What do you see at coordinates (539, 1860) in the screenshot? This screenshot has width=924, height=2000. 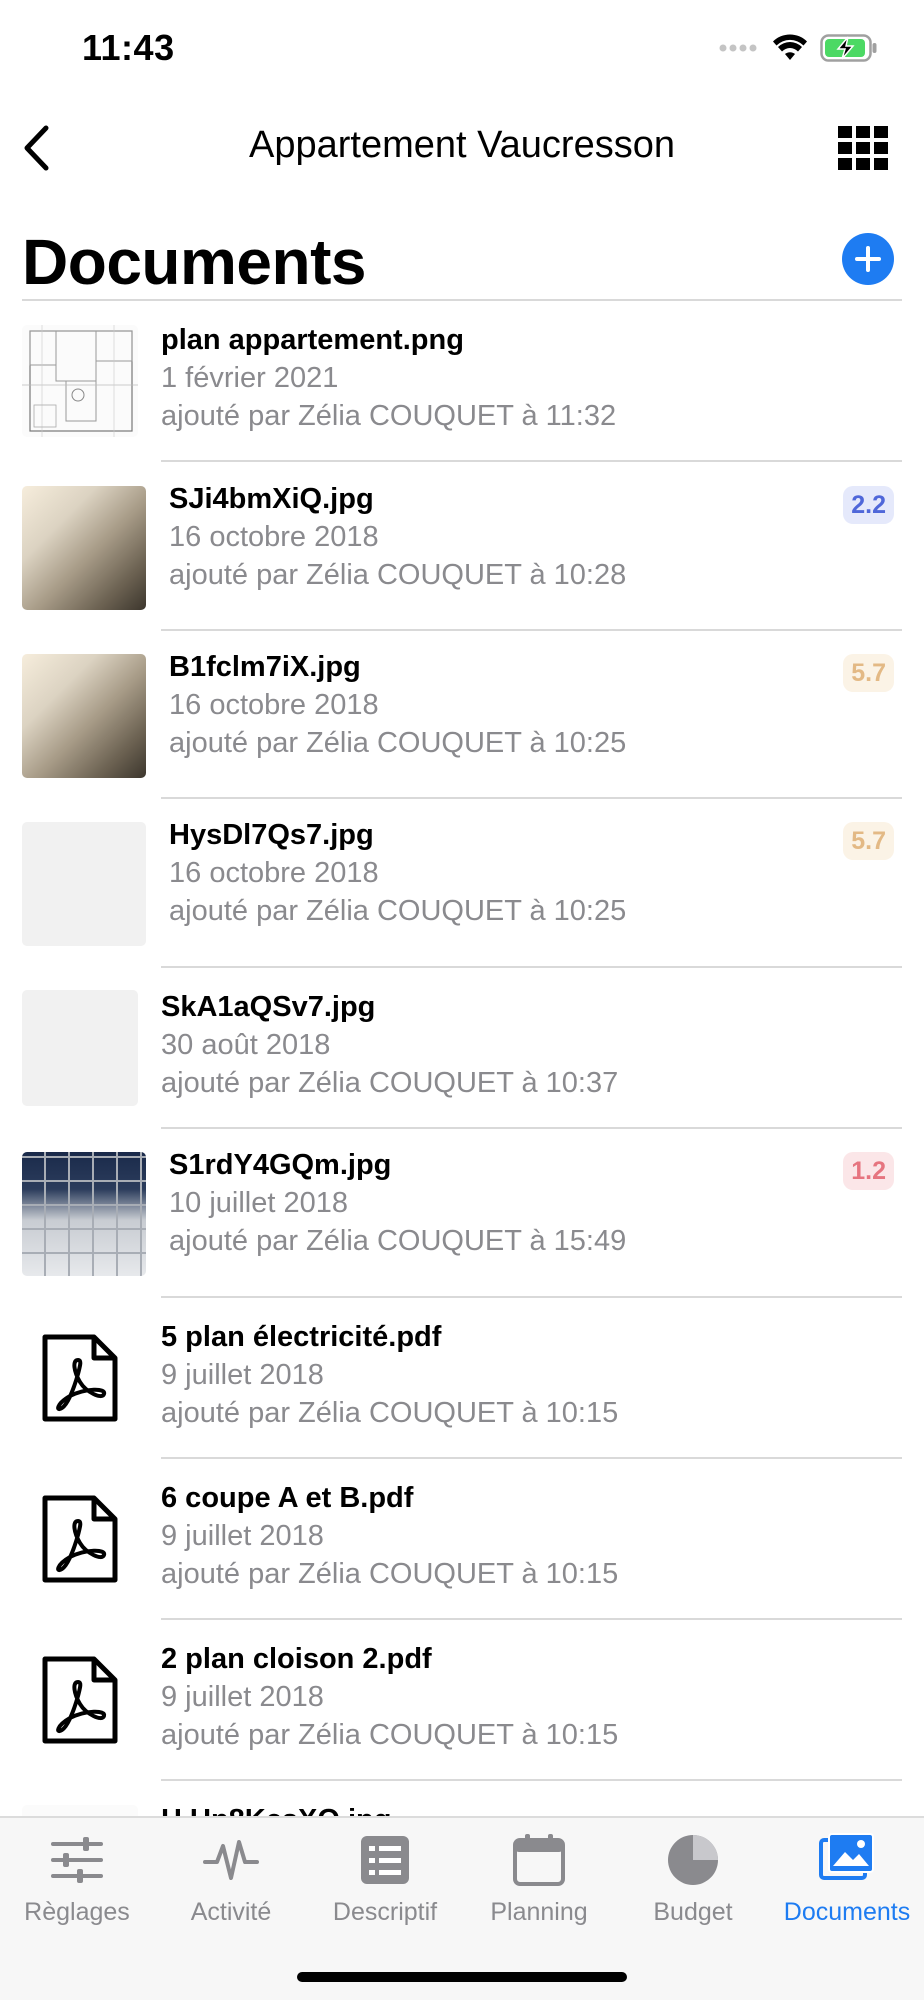 I see `calendar-icon` at bounding box center [539, 1860].